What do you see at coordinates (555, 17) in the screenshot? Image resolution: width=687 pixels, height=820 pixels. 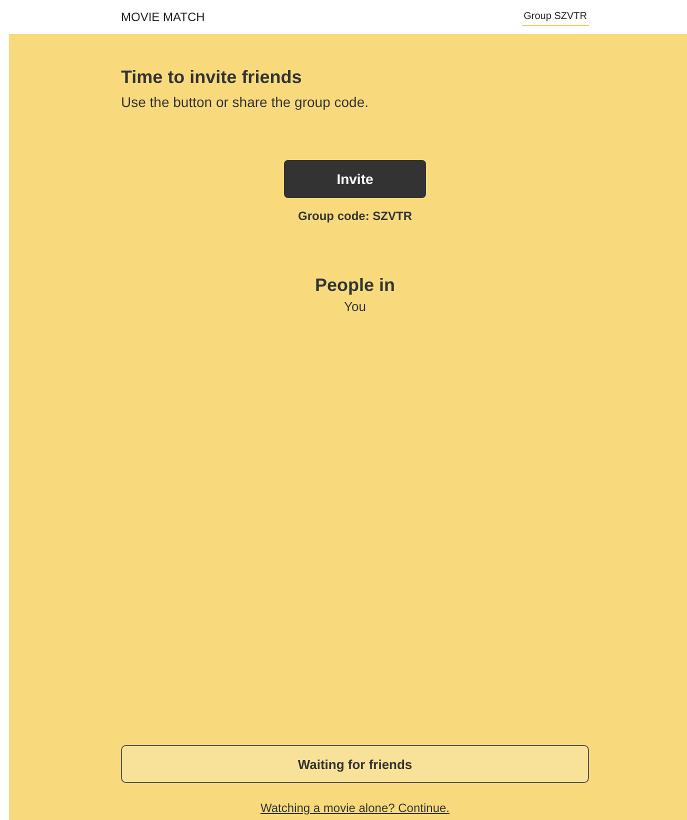 I see `group-link: Group SZVTR` at bounding box center [555, 17].